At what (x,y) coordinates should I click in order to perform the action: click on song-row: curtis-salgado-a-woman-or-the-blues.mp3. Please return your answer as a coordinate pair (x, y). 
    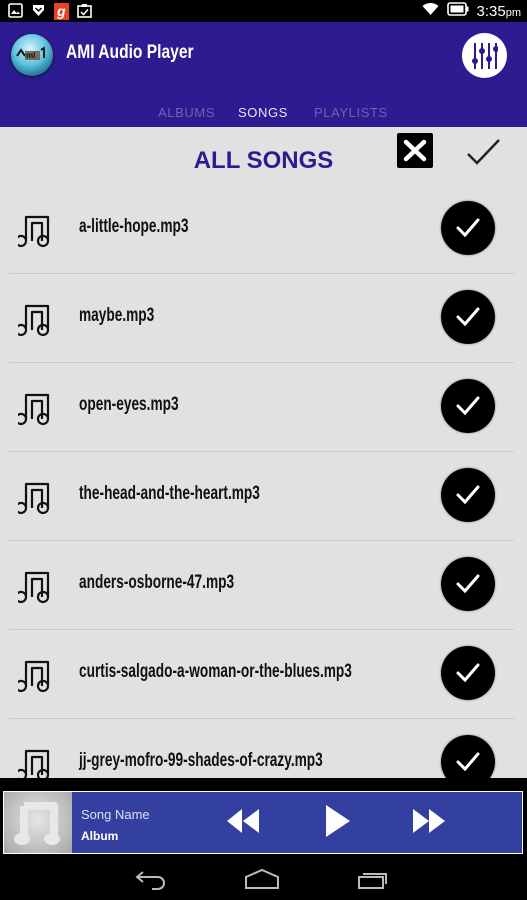
    Looking at the image, I should click on (261, 674).